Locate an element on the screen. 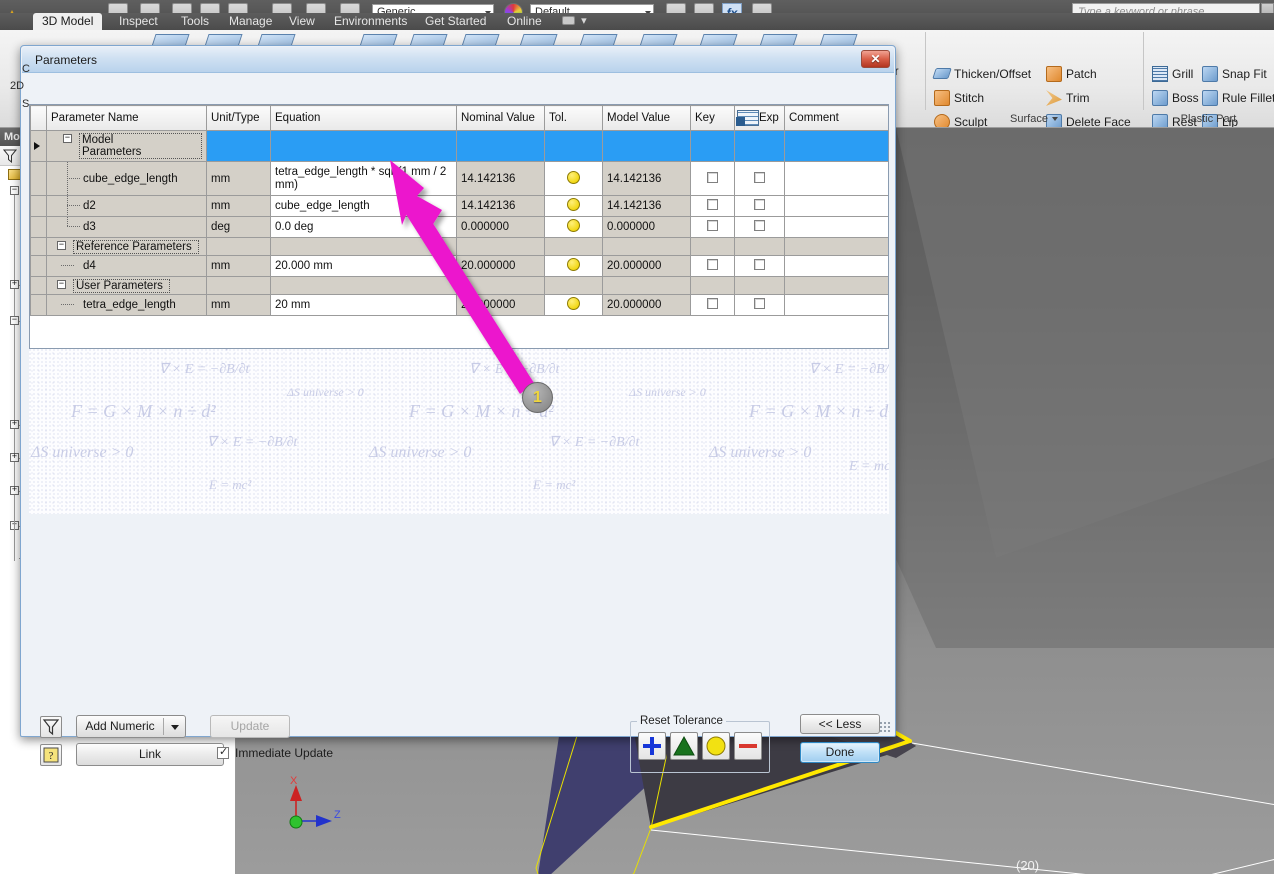  tab-inspect: Inspect is located at coordinates (138, 21).